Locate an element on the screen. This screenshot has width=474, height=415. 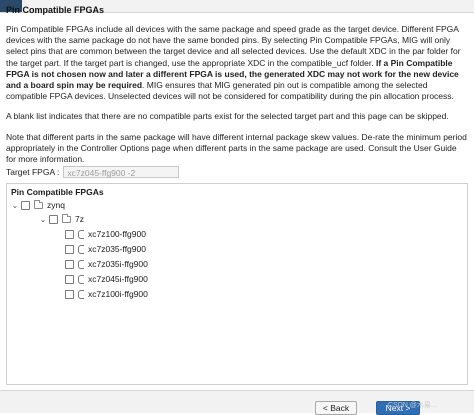
part-label: xc7z035i-ffg900 is located at coordinates (118, 264).